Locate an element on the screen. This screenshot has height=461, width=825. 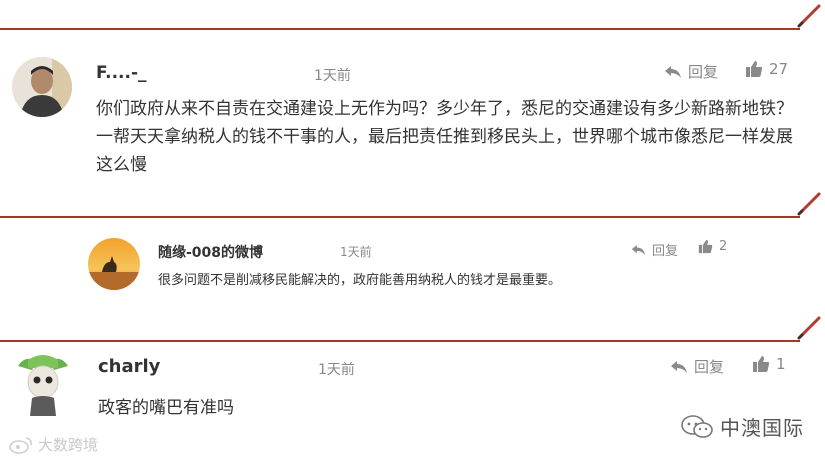
comment-text: 政客的嘴巴有准吗 is located at coordinates (166, 408).